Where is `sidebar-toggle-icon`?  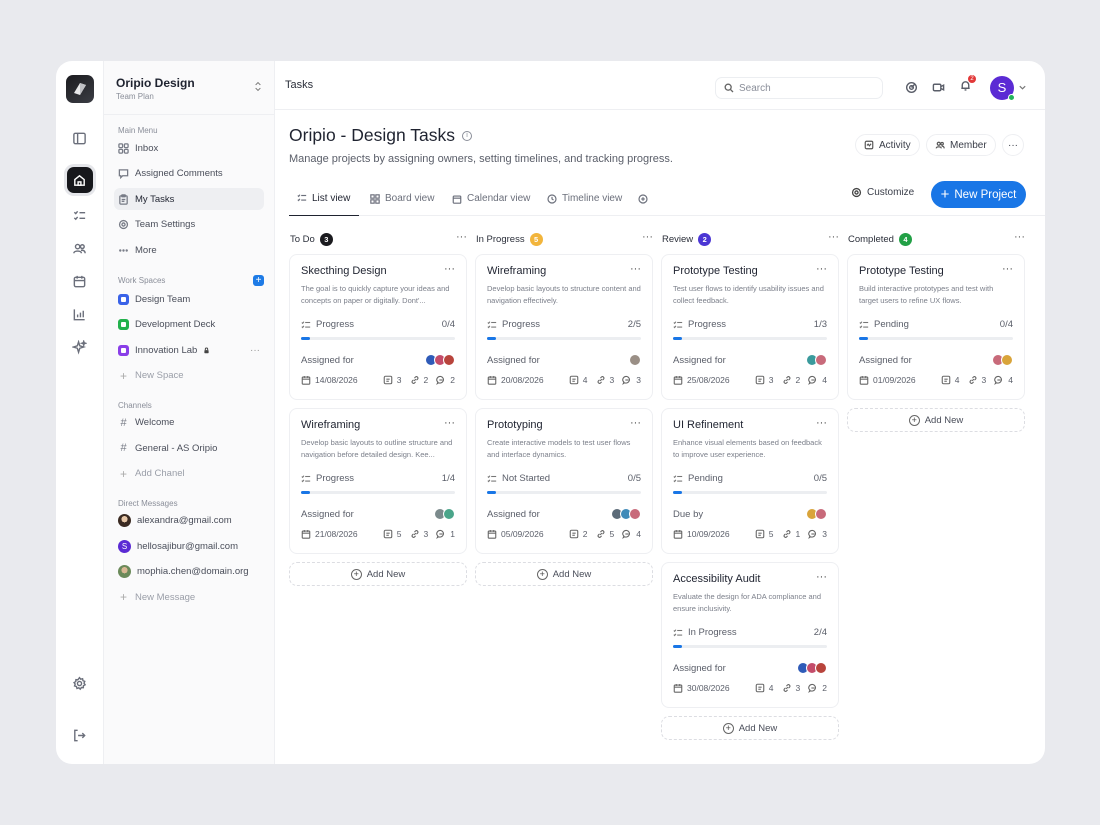
sidebar-toggle-icon is located at coordinates (80, 138).